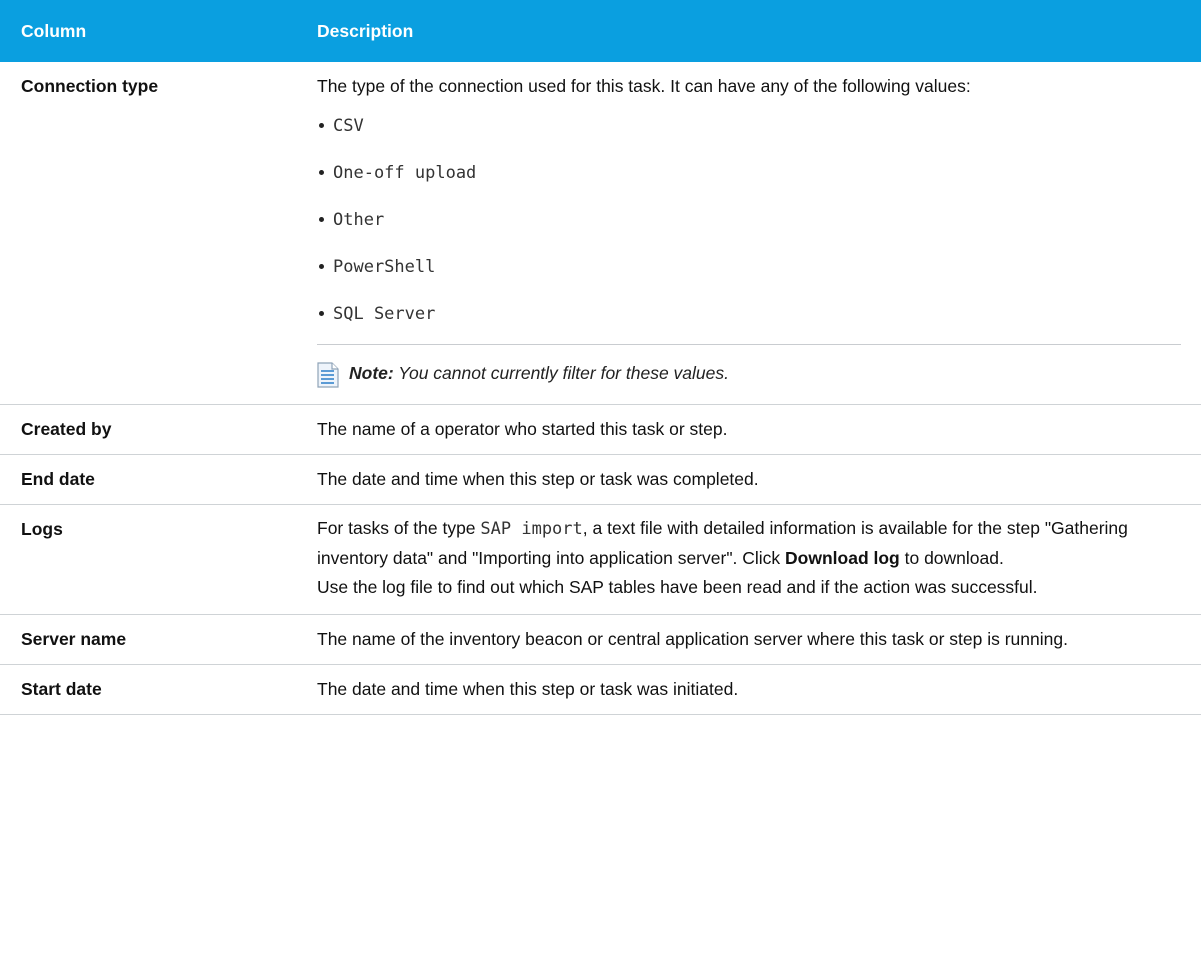 The image size is (1201, 957). What do you see at coordinates (749, 172) in the screenshot?
I see `list-item: One-off upload` at bounding box center [749, 172].